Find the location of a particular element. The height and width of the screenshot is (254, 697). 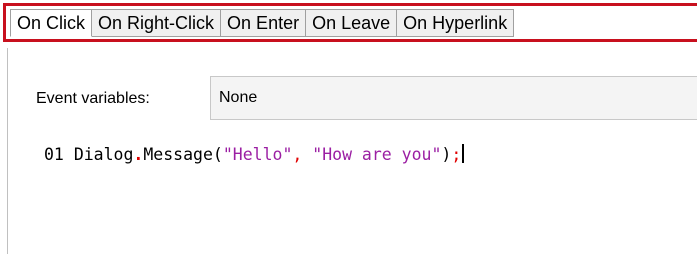

code-open-paren: ( is located at coordinates (217, 154).